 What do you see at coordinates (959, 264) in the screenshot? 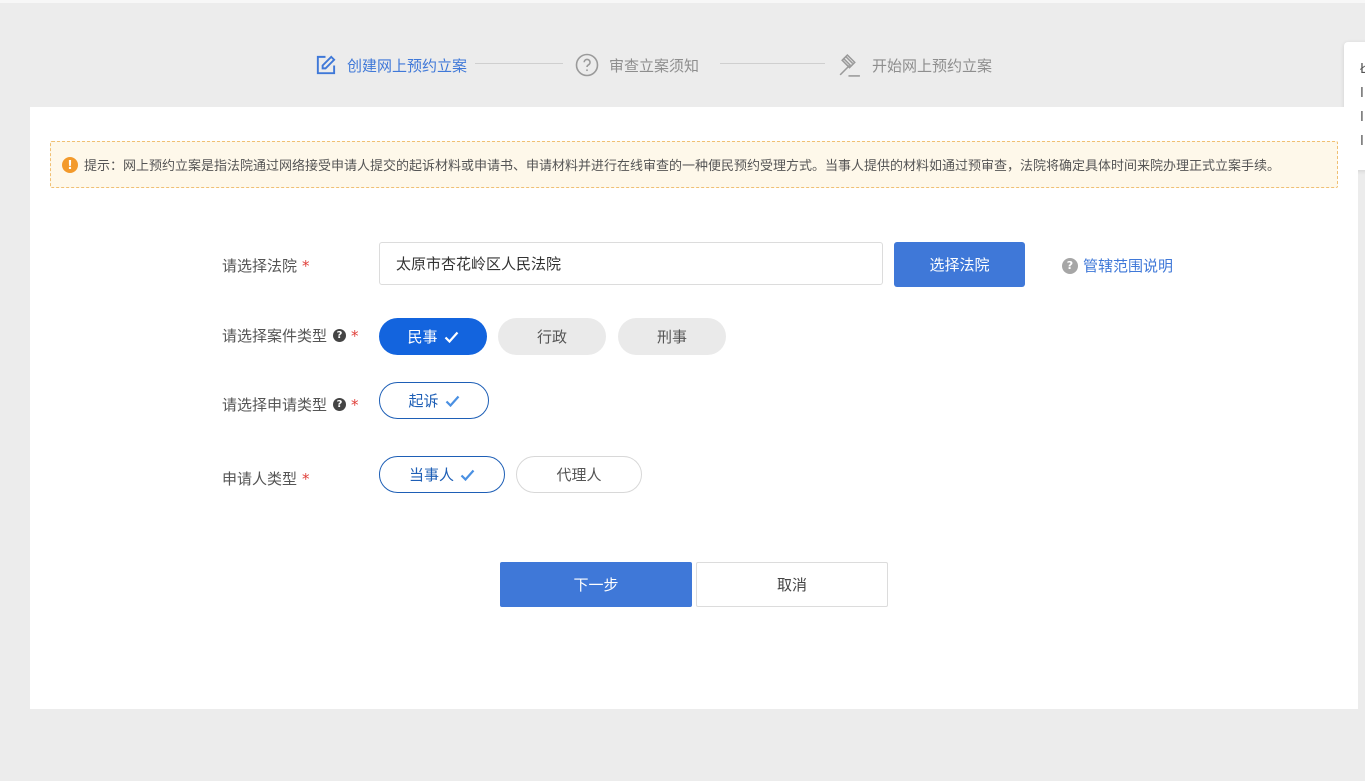
I see `select-court-button: 选择法院` at bounding box center [959, 264].